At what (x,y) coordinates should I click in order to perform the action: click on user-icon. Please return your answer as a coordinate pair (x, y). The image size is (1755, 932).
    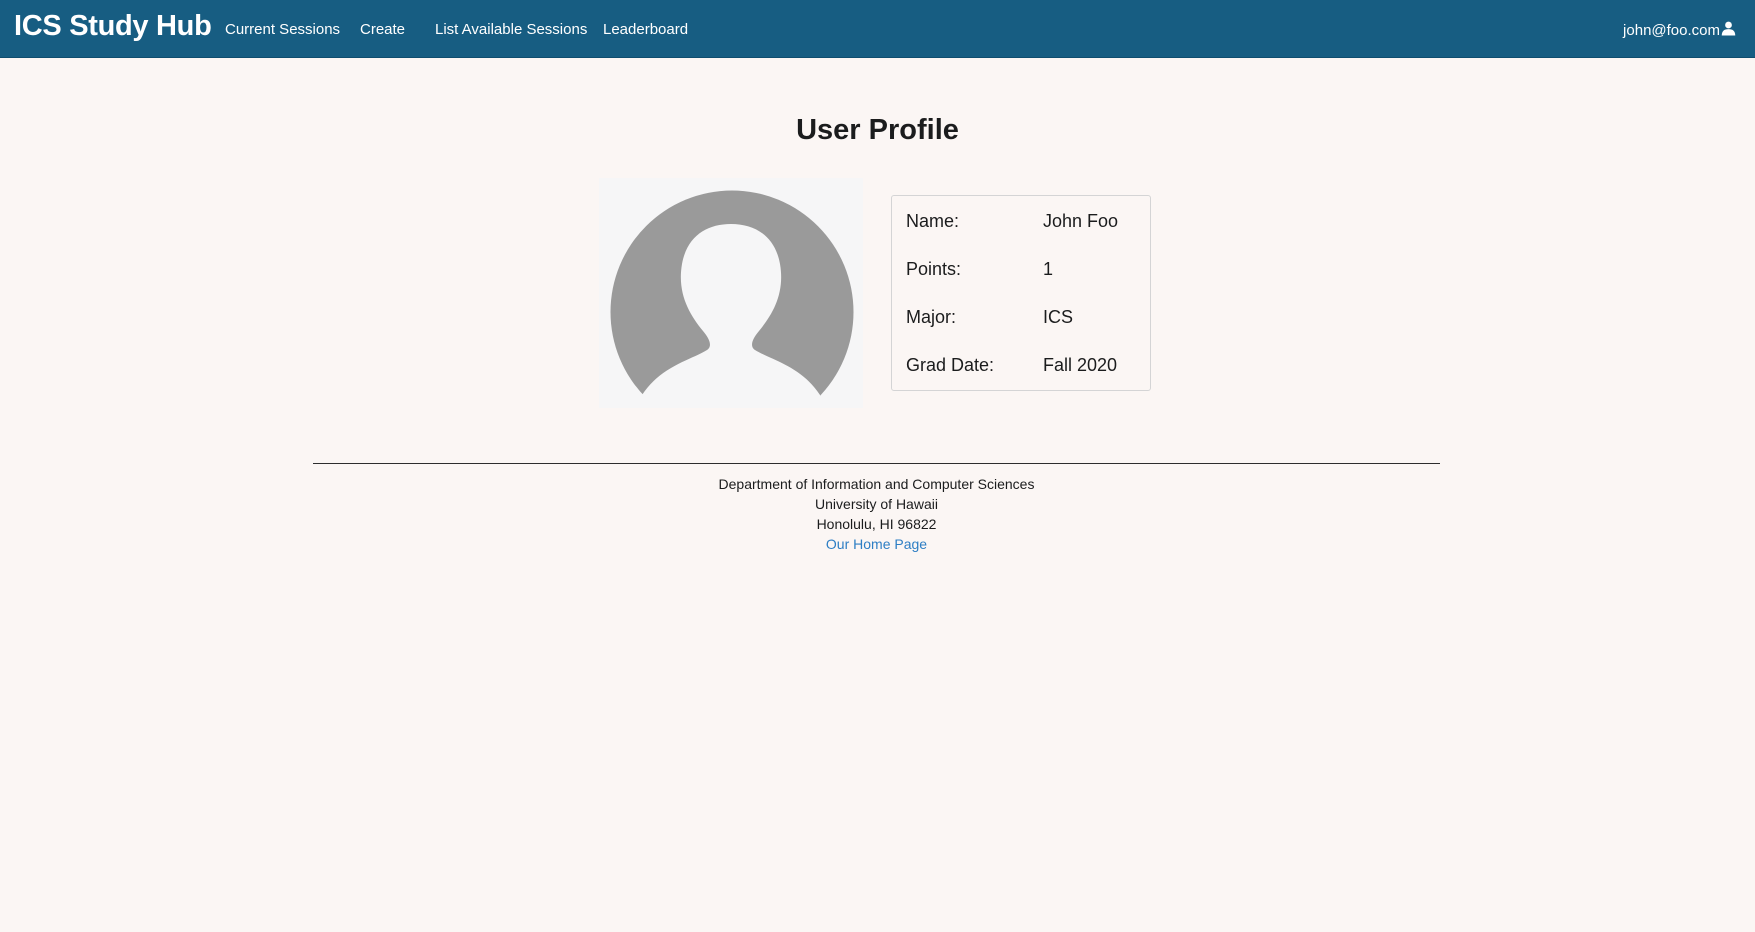
    Looking at the image, I should click on (1728, 30).